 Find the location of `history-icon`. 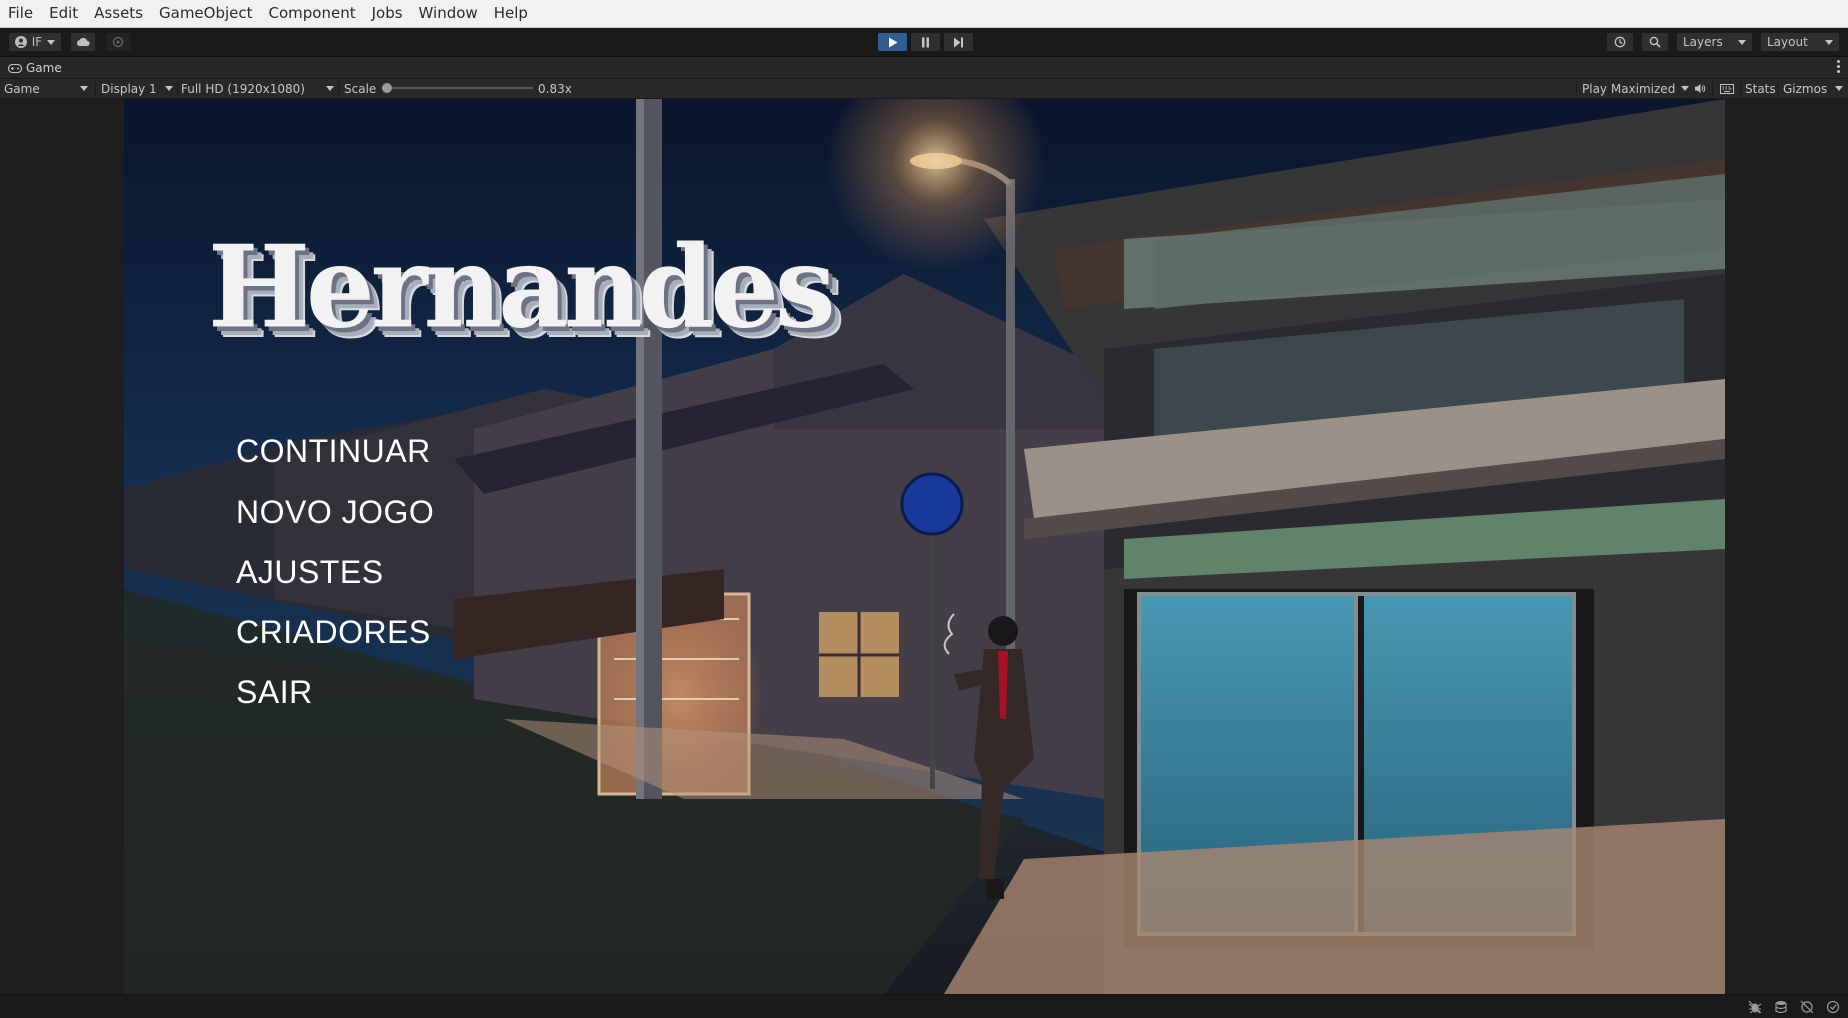

history-icon is located at coordinates (1620, 42).